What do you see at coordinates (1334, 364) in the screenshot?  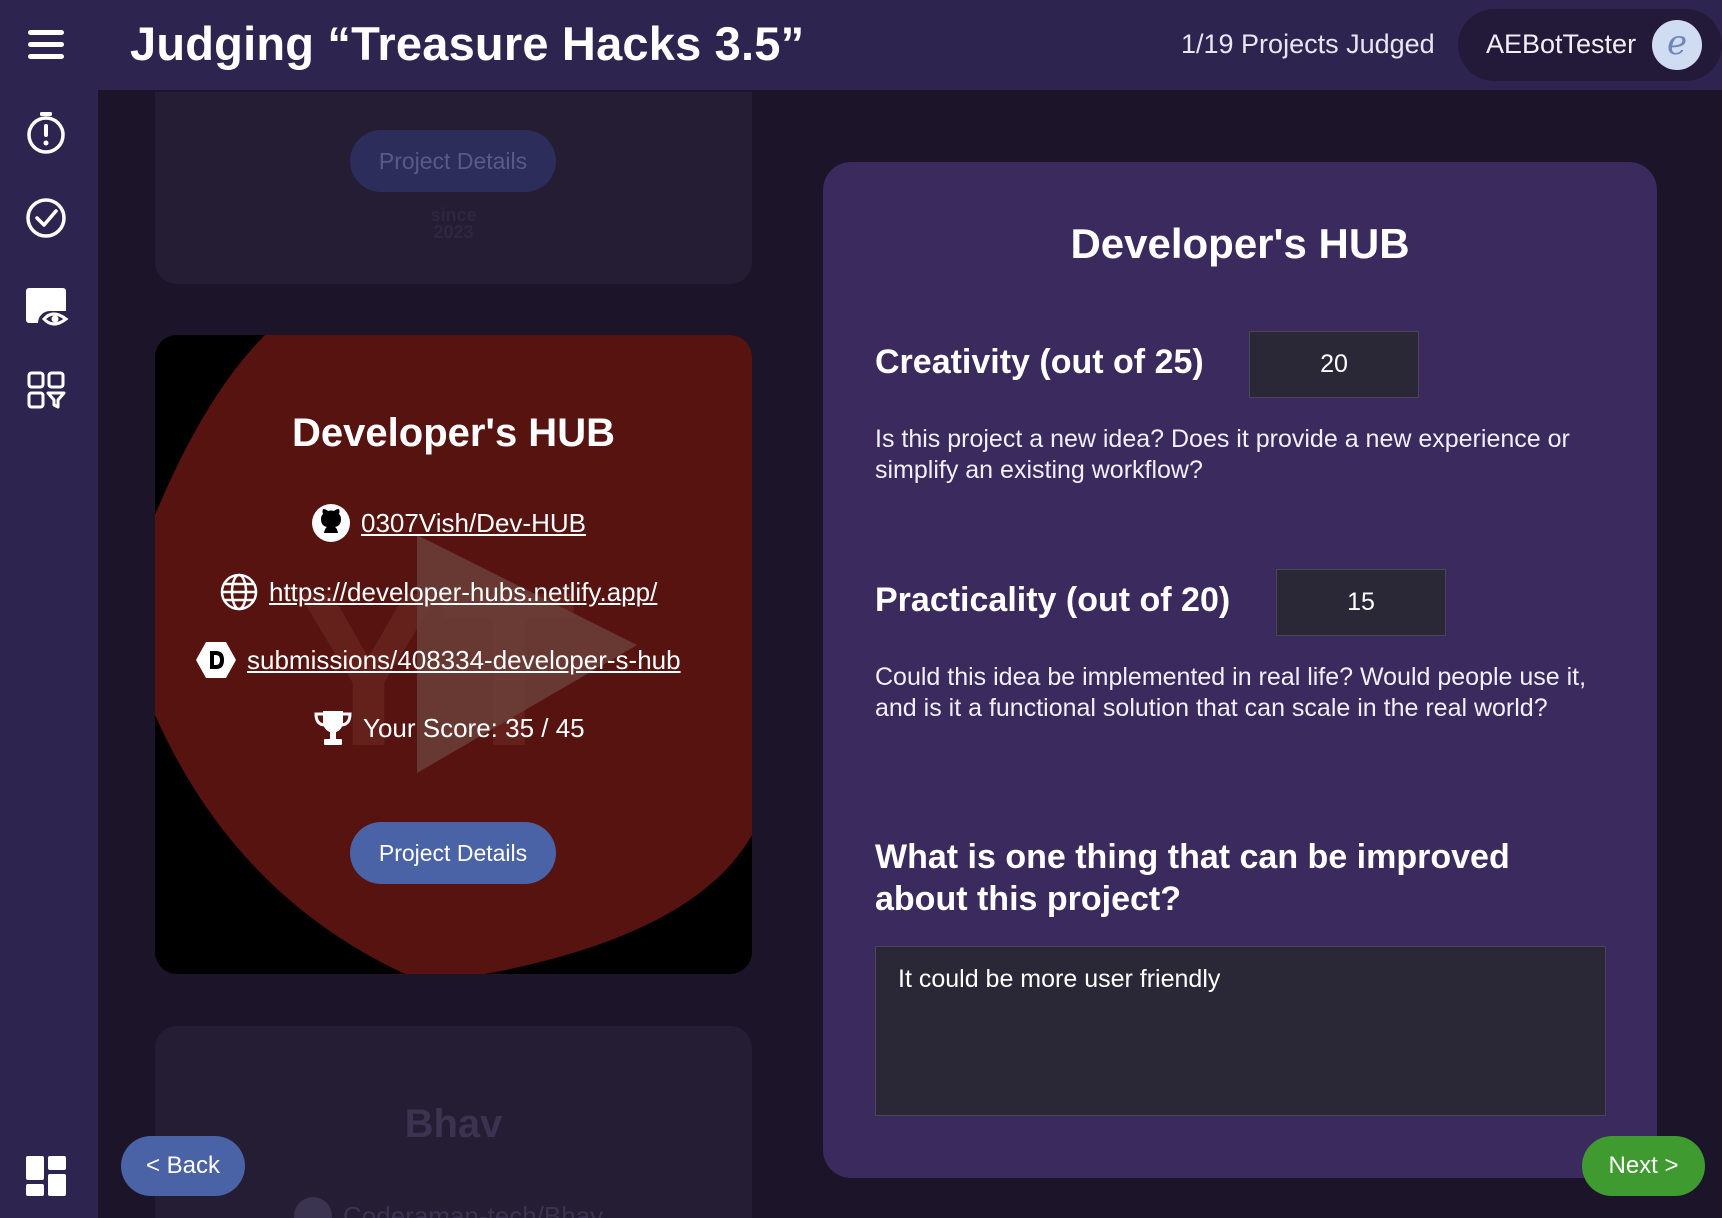 I see `creativity-score-input` at bounding box center [1334, 364].